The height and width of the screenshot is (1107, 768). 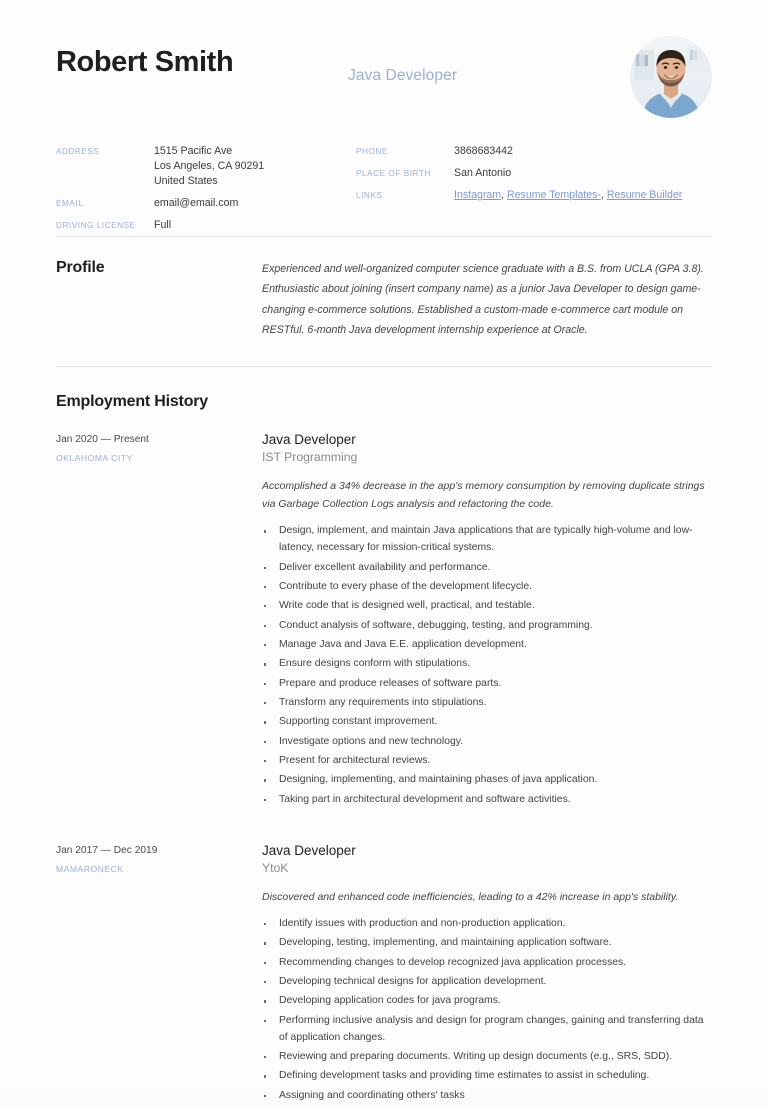 I want to click on employment-entry-meta: Jan 2020 — Present OKLAHOMA CITY, so click(x=159, y=621).